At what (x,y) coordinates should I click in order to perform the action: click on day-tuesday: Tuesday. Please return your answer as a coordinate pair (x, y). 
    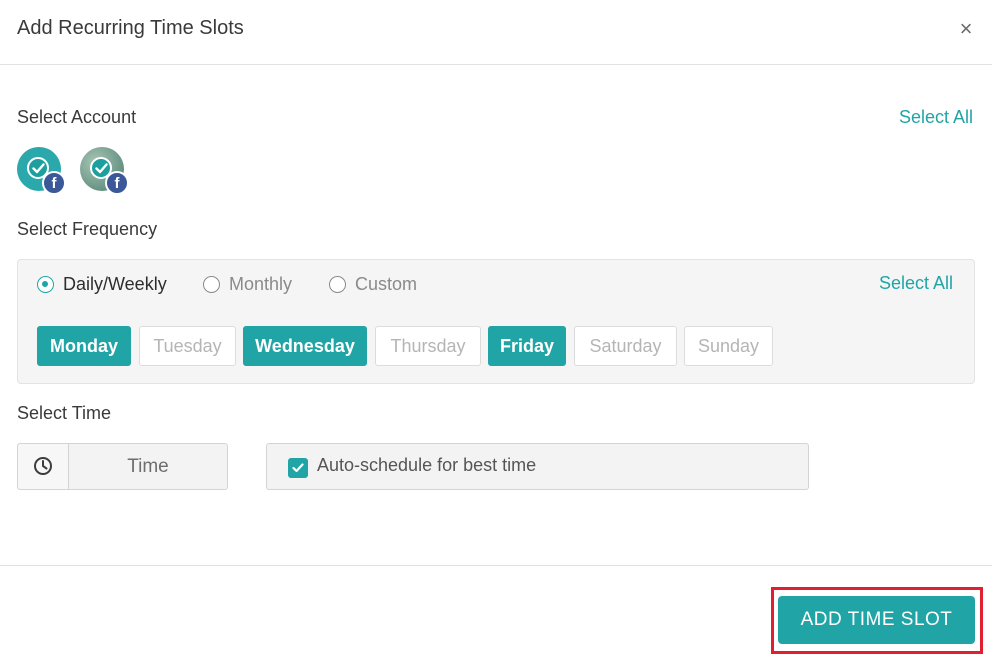
    Looking at the image, I should click on (187, 346).